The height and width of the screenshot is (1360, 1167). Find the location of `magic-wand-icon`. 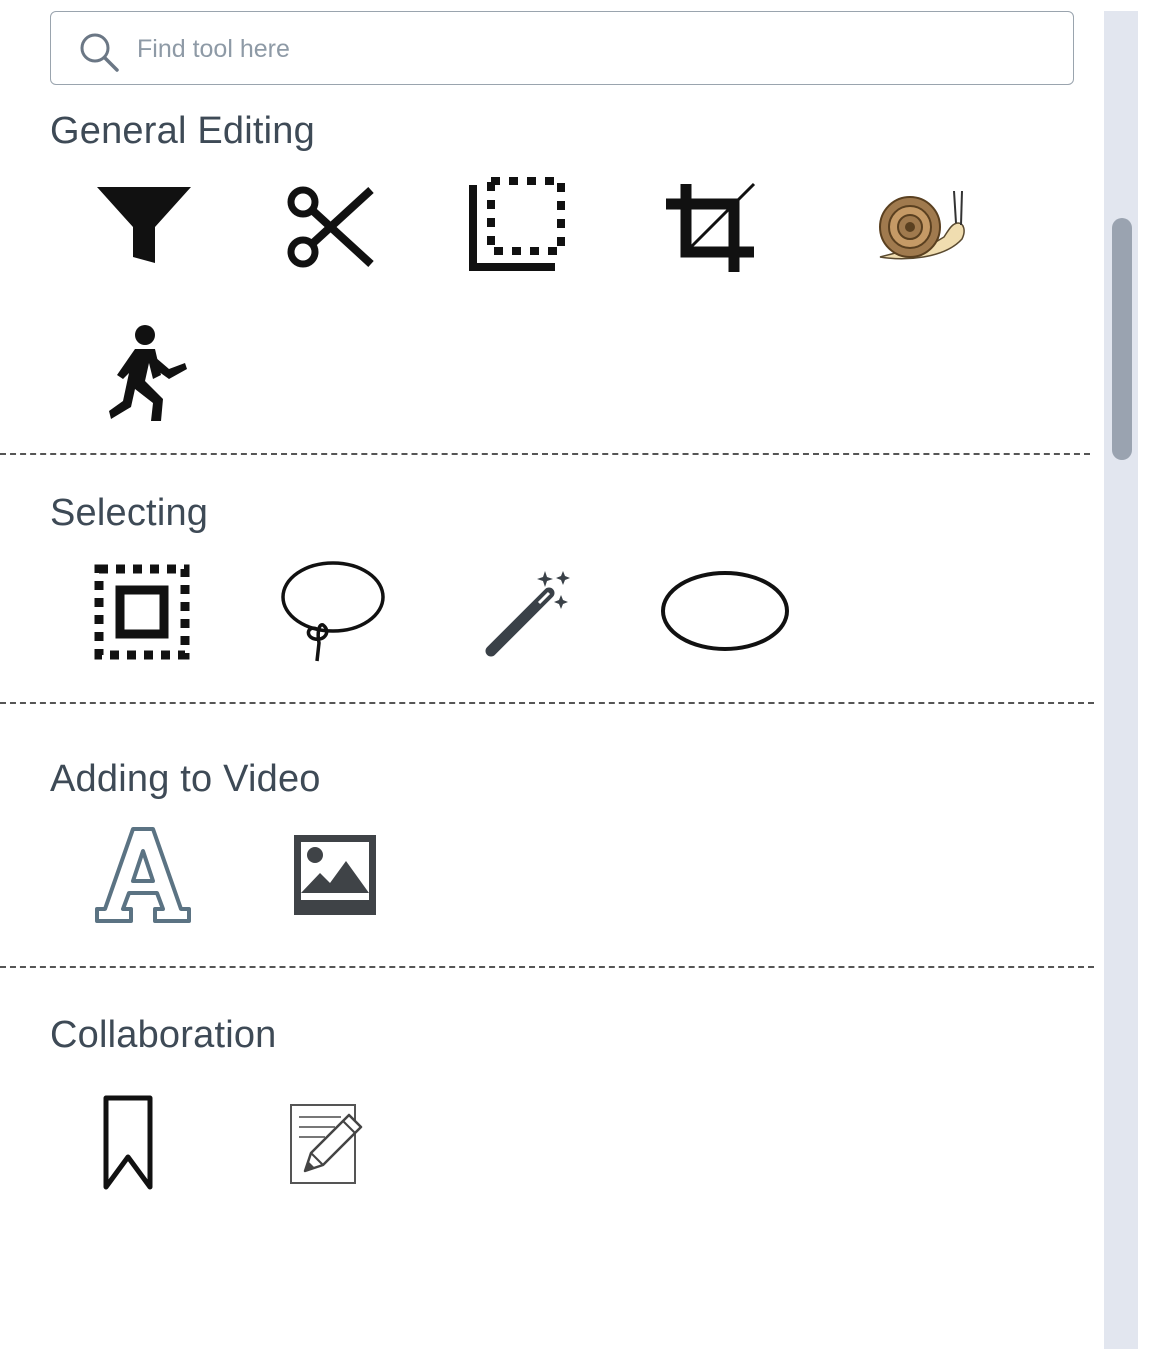

magic-wand-icon is located at coordinates (527, 614).